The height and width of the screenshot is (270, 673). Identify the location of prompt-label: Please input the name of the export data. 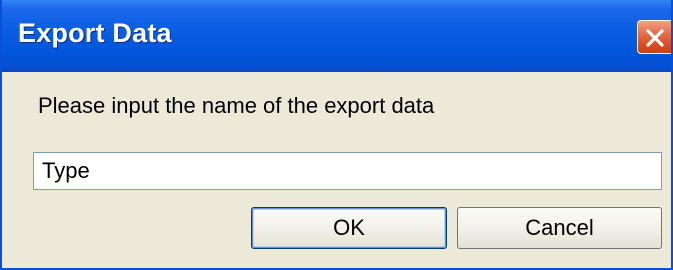
(236, 105).